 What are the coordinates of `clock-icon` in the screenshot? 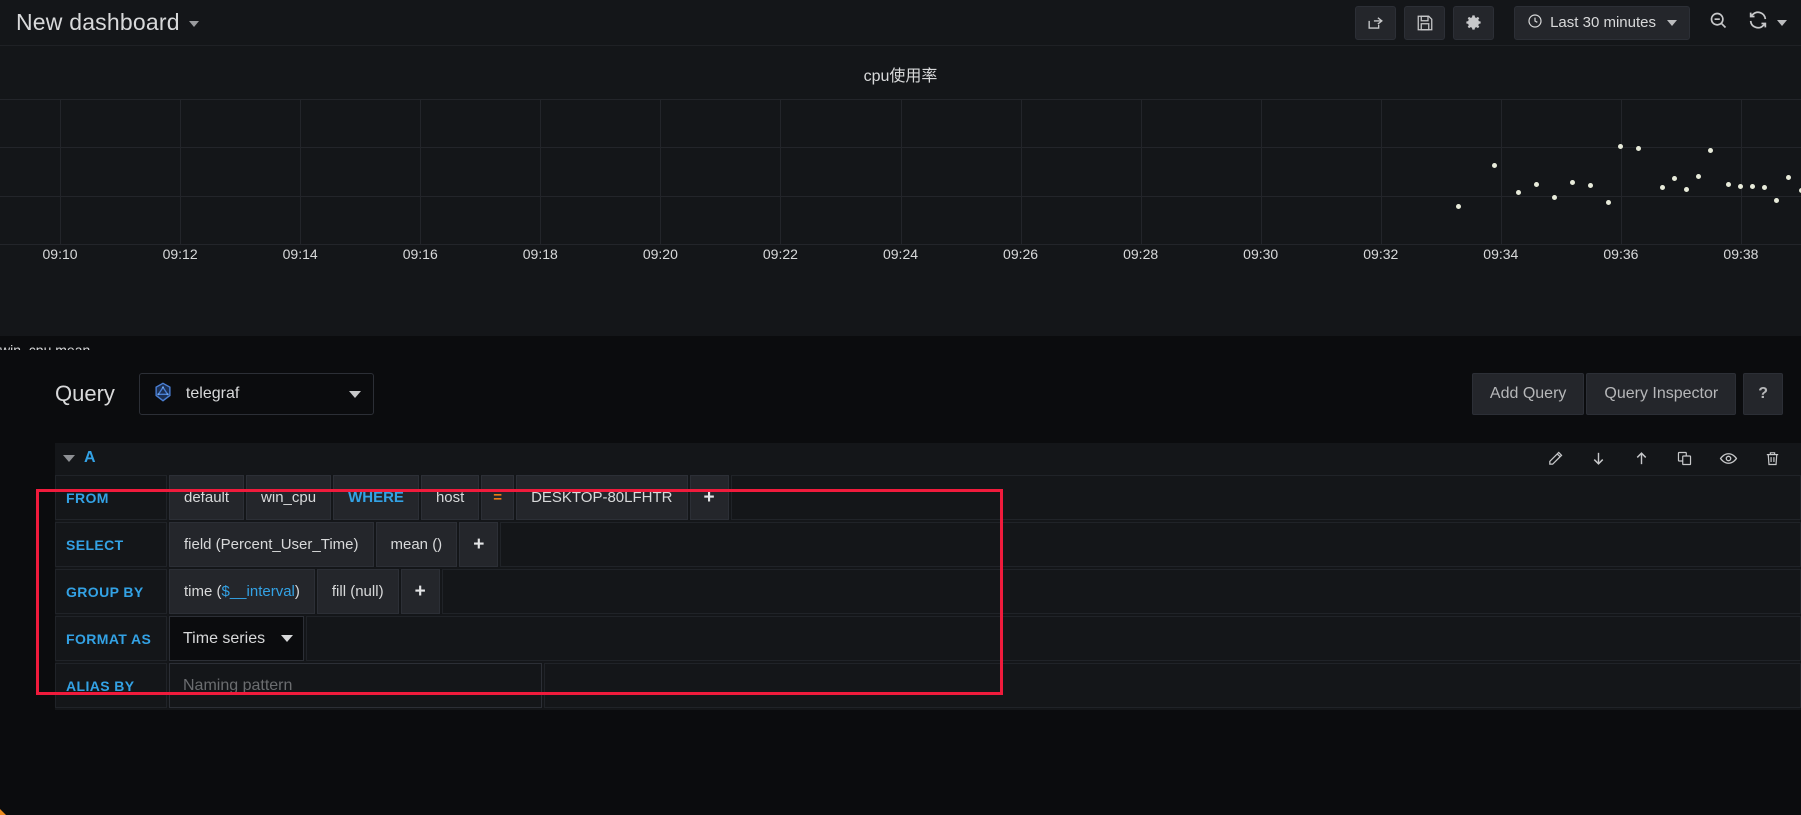 It's located at (1535, 23).